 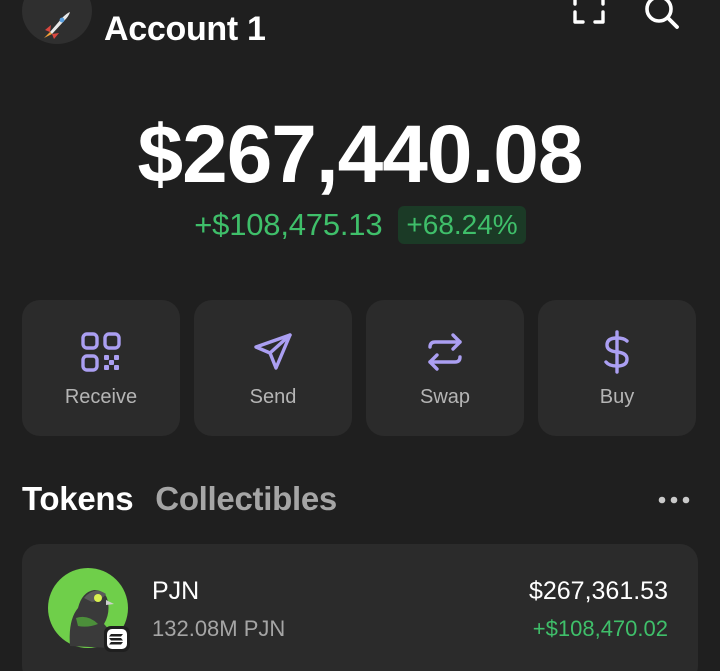 I want to click on token-value: $267,361.53, so click(x=598, y=591).